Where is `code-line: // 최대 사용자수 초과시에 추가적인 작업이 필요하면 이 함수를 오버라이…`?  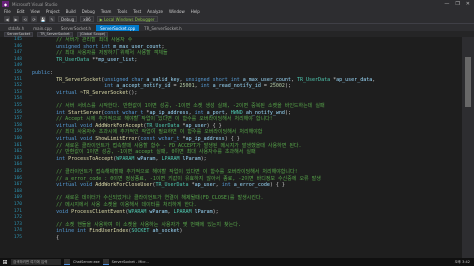
code-line: // 최대 사용자수 초과시에 추가적인 작업이 필요하면 이 함수를 오버라이… is located at coordinates (147, 132).